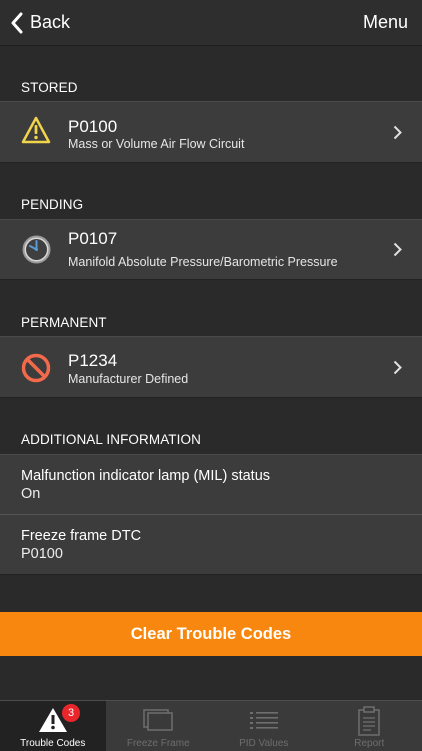 Image resolution: width=422 pixels, height=751 pixels. What do you see at coordinates (369, 721) in the screenshot?
I see `clipboard-icon` at bounding box center [369, 721].